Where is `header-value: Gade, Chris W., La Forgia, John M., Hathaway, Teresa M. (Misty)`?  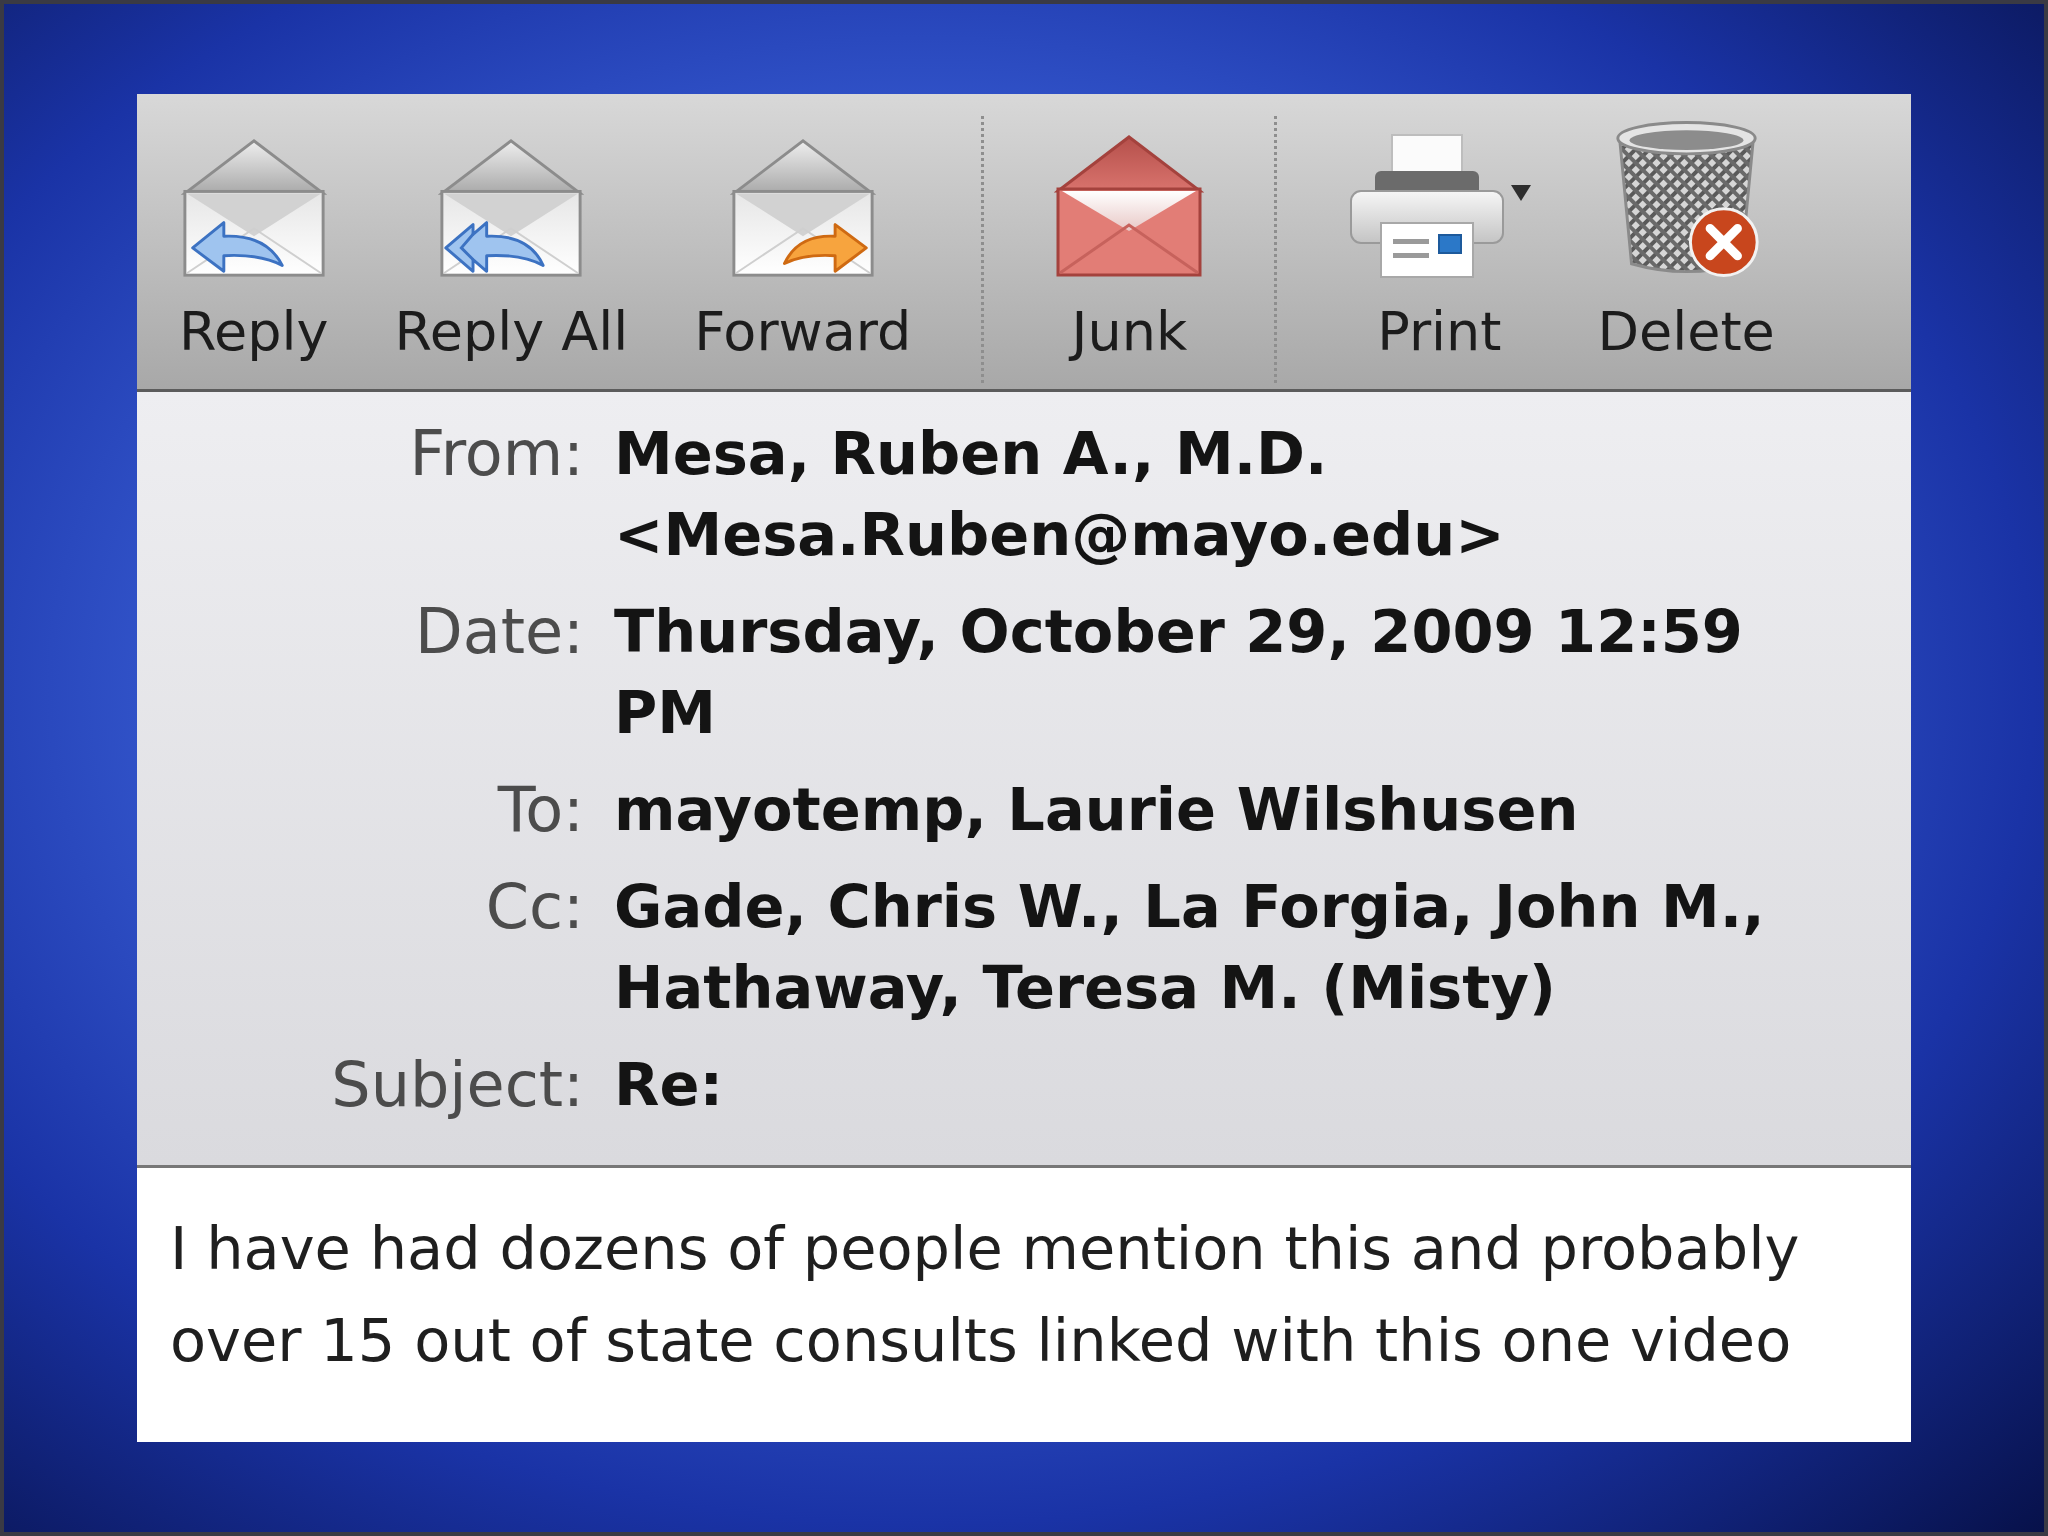 header-value: Gade, Chris W., La Forgia, John M., Hathaway, Teresa M. (Misty) is located at coordinates (1190, 947).